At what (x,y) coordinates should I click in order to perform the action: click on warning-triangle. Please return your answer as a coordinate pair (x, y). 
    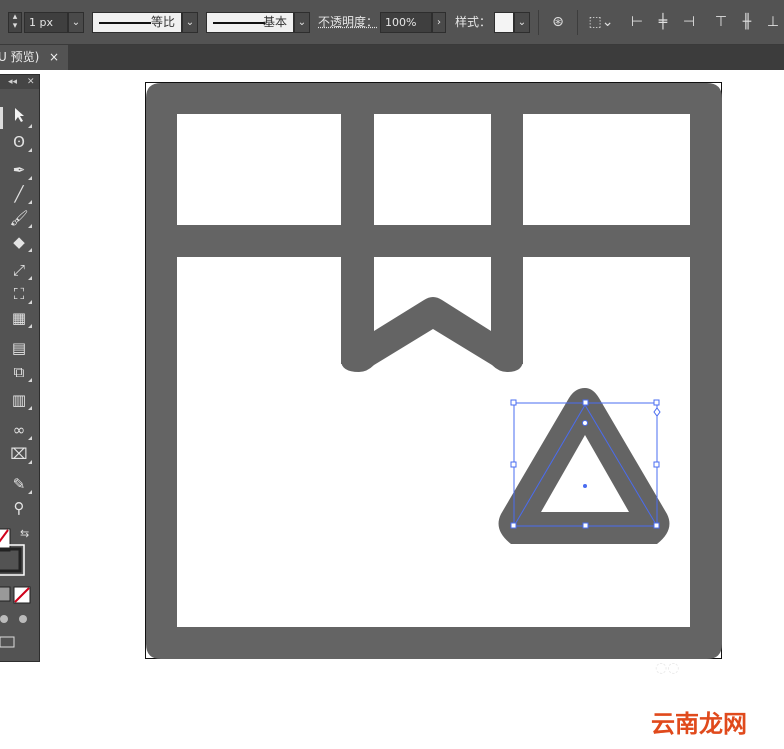
    Looking at the image, I should click on (584, 466).